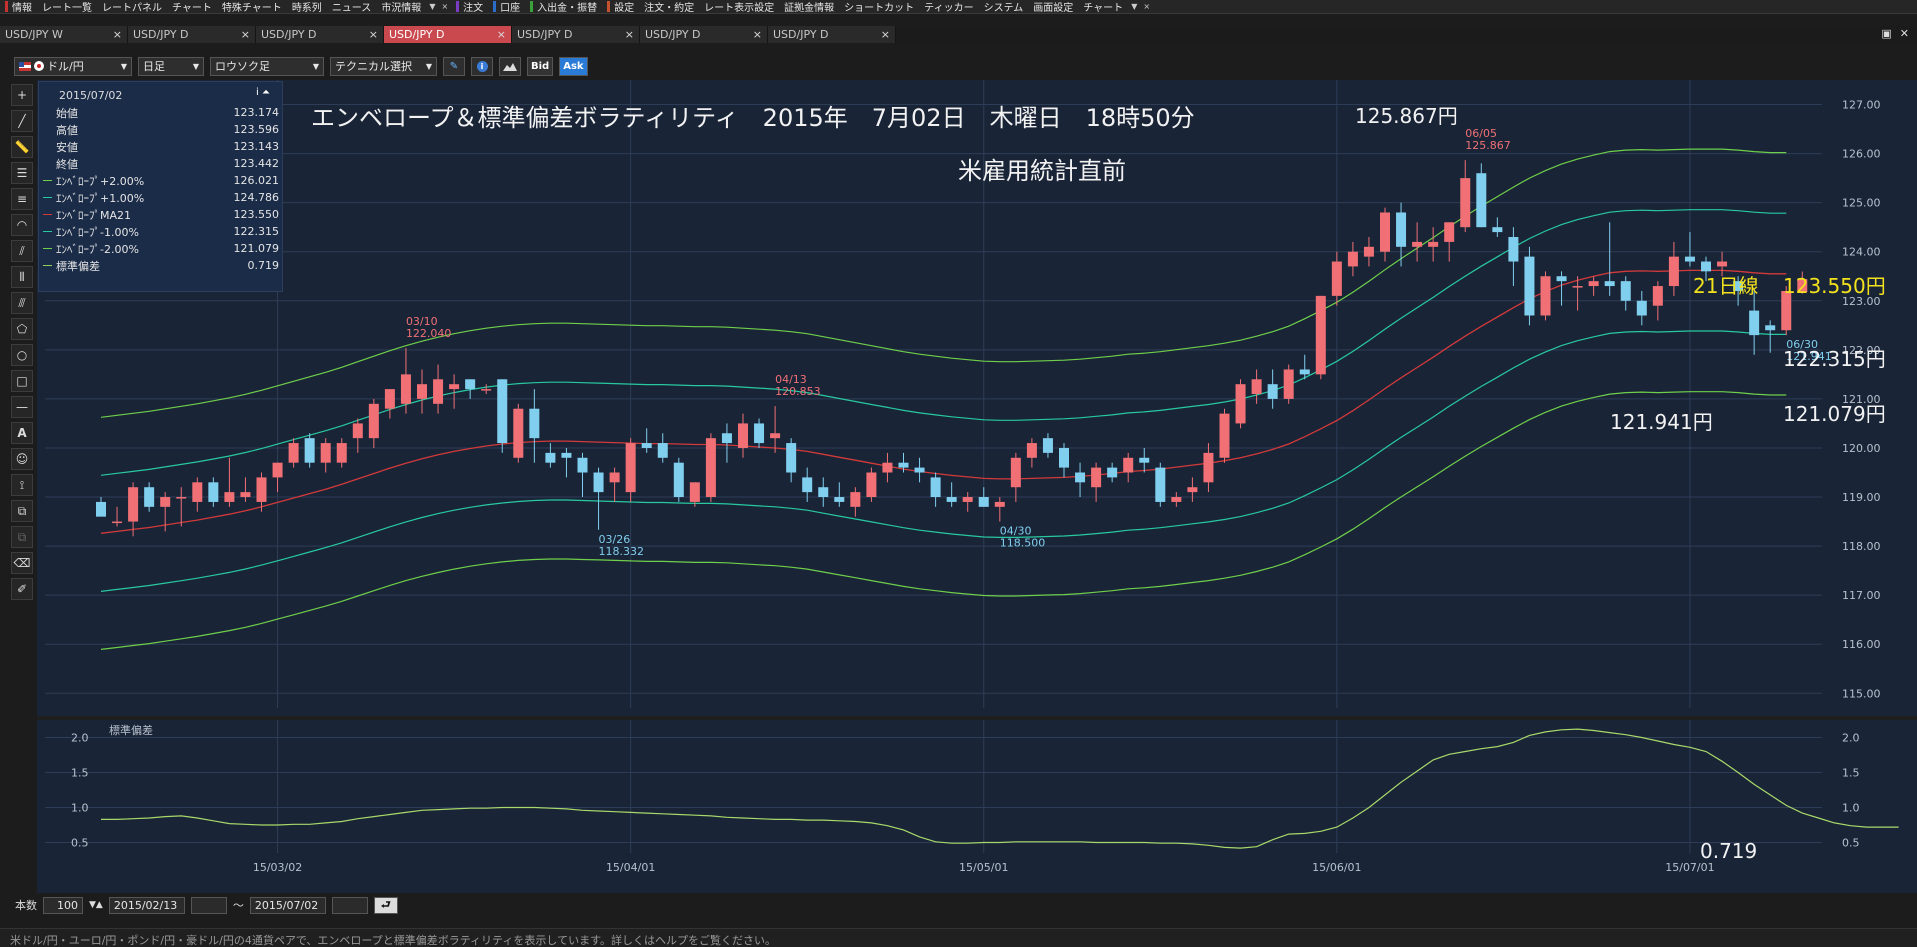 The image size is (1917, 947). Describe the element at coordinates (18, 6) in the screenshot. I see `menu-item-0: 情報` at that location.